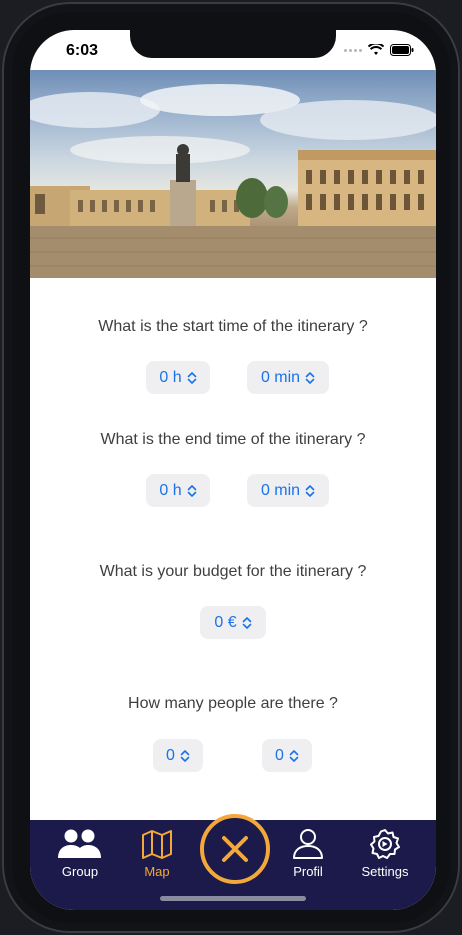 The height and width of the screenshot is (935, 462). Describe the element at coordinates (280, 490) in the screenshot. I see `end-minutes-value: 0 min` at that location.